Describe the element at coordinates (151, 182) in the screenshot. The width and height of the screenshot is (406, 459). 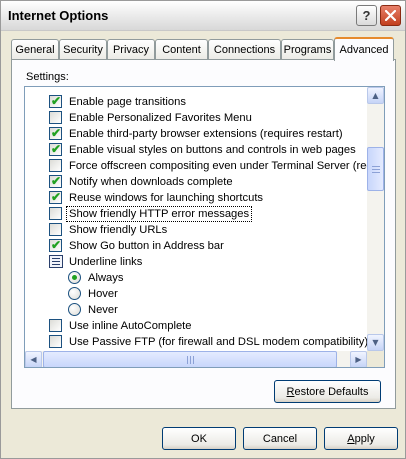
I see `setting-label: Notify when downloads complete` at that location.